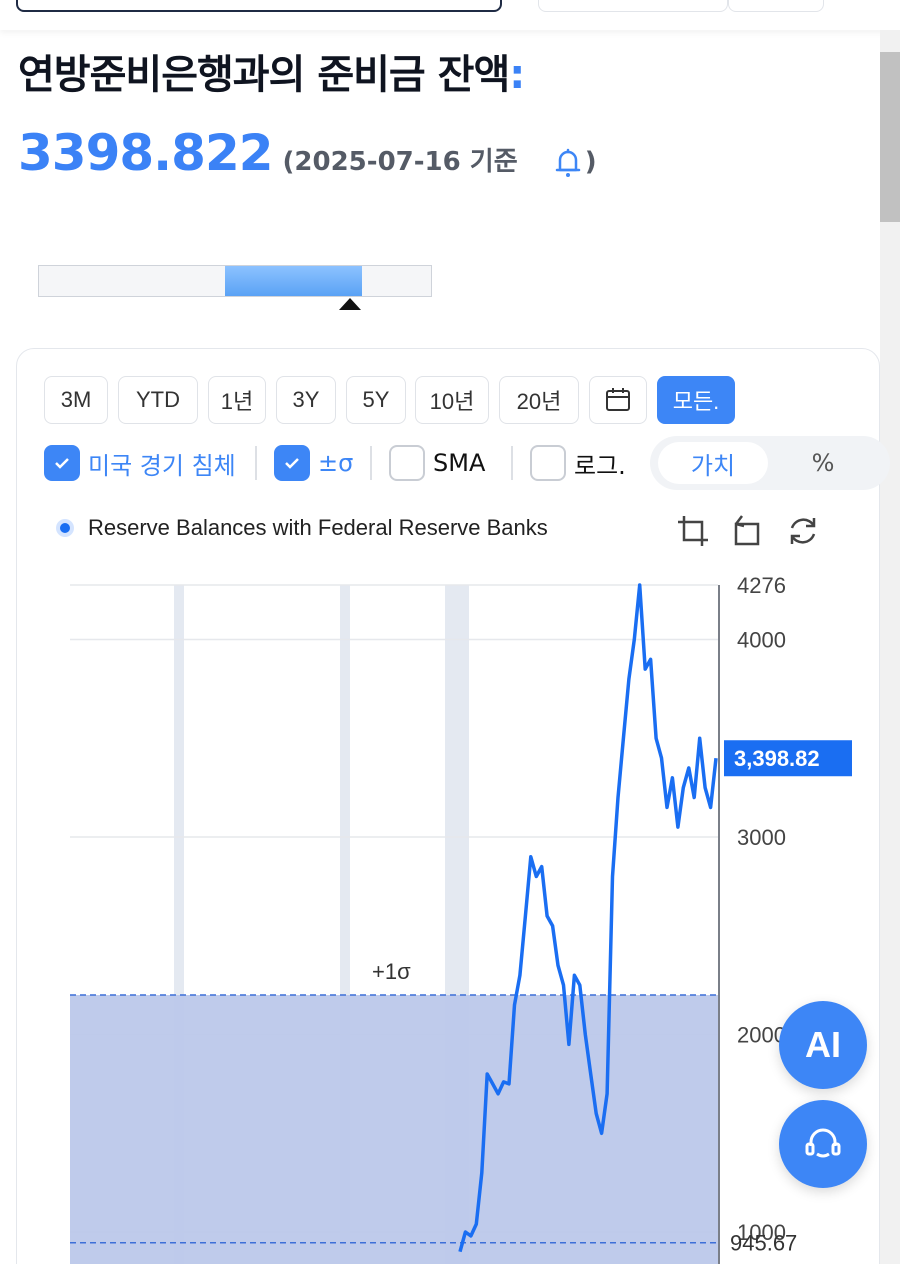 The image size is (900, 1264). I want to click on toggle-value: 가치, so click(713, 463).